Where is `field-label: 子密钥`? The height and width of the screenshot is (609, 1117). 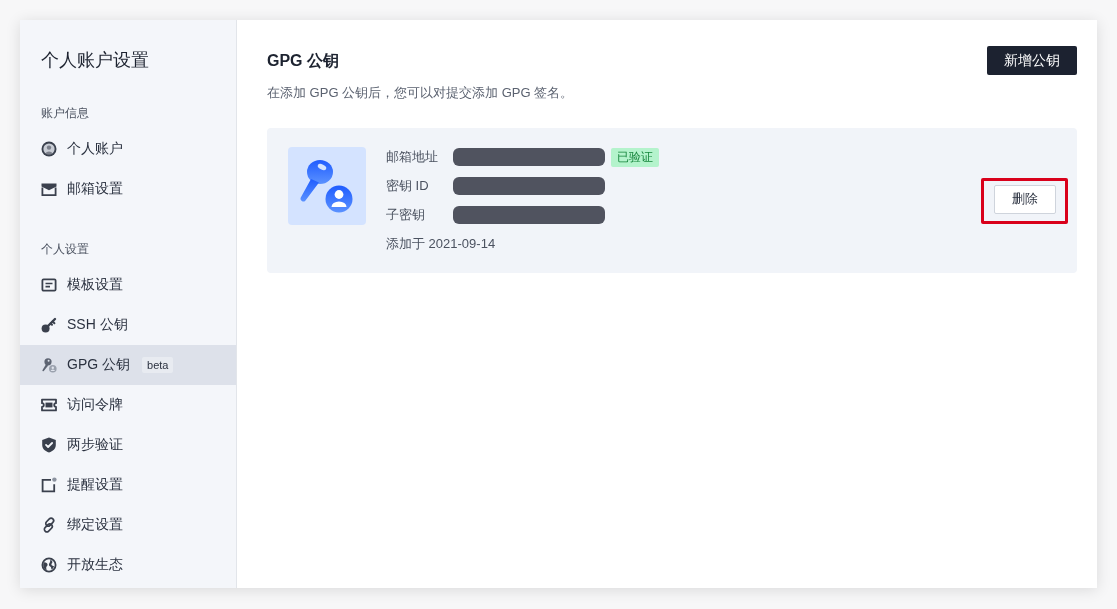
field-label: 子密钥 is located at coordinates (406, 215).